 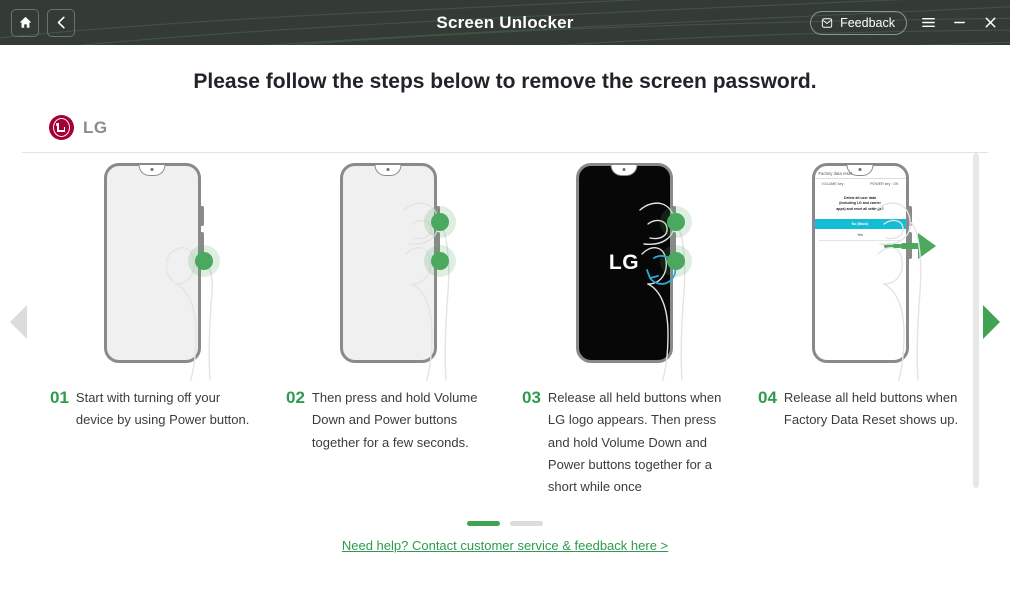 What do you see at coordinates (505, 22) in the screenshot?
I see `title-bar: Screen Unlocker Feedback` at bounding box center [505, 22].